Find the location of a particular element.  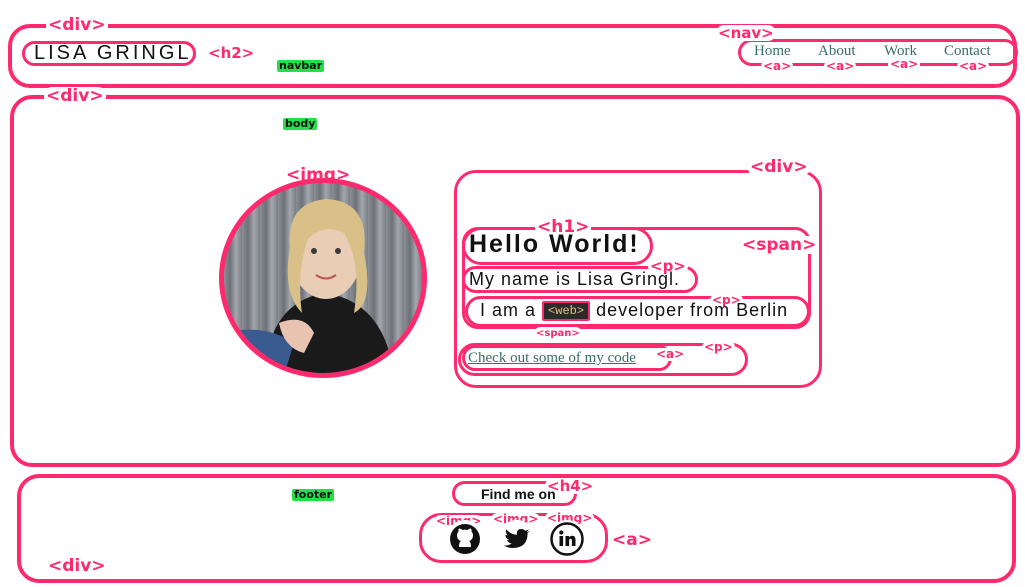

role-text: I am a <web> developer from Berlin is located at coordinates (634, 310).